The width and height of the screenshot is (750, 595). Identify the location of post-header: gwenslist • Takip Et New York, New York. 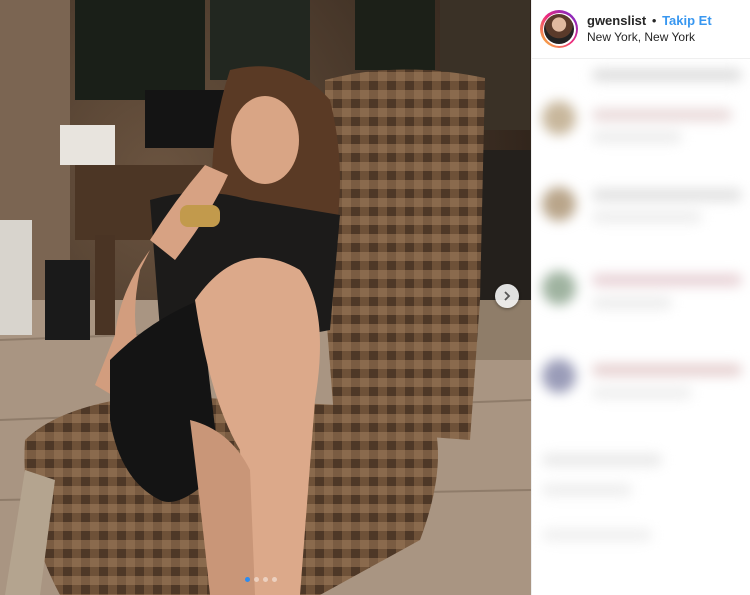
(641, 29).